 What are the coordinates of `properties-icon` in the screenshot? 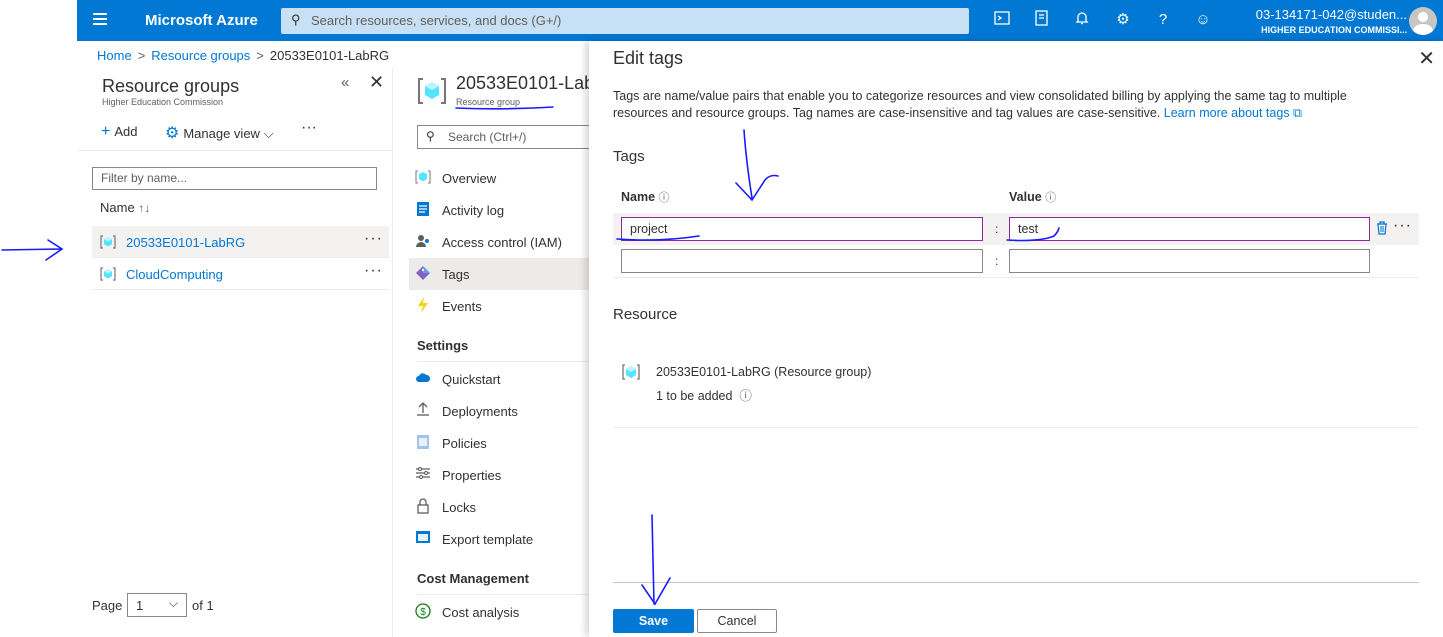 It's located at (423, 474).